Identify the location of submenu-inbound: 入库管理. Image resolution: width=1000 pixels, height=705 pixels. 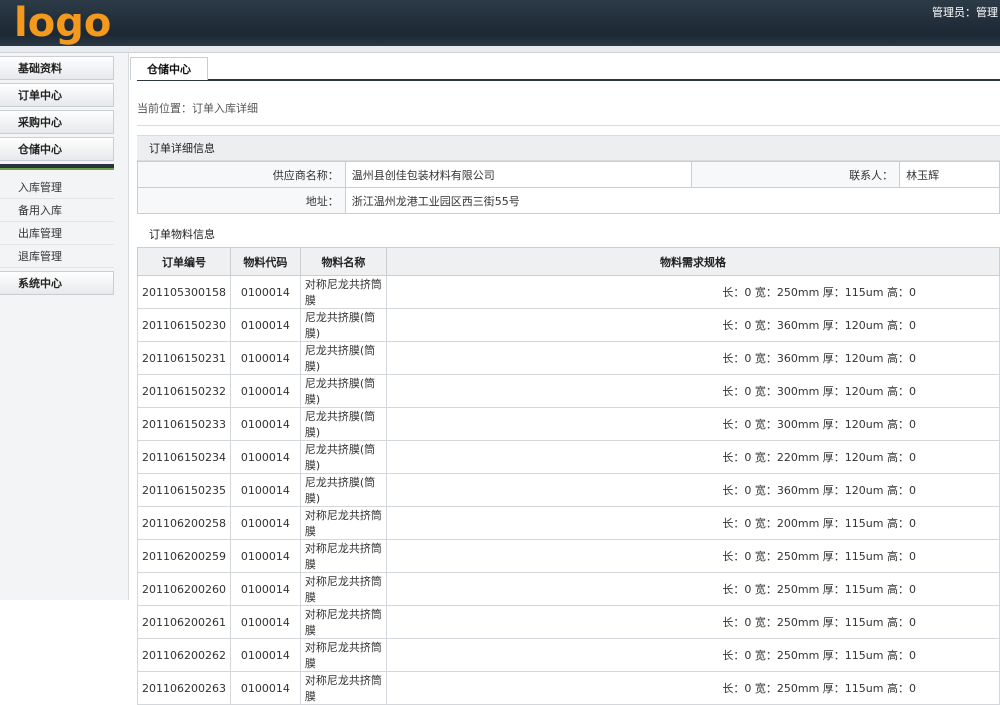
(57, 187).